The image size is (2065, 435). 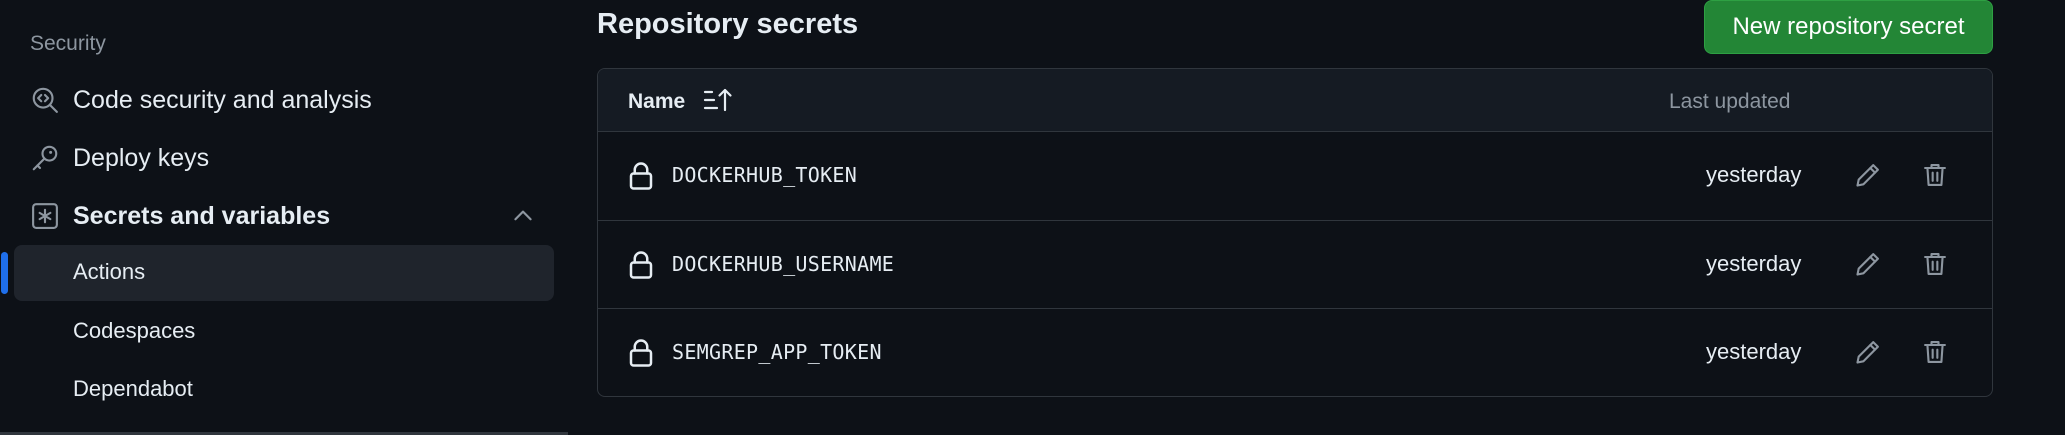 What do you see at coordinates (1295, 352) in the screenshot?
I see `table-row: SEMGREP_APP_TOKEN yesterday` at bounding box center [1295, 352].